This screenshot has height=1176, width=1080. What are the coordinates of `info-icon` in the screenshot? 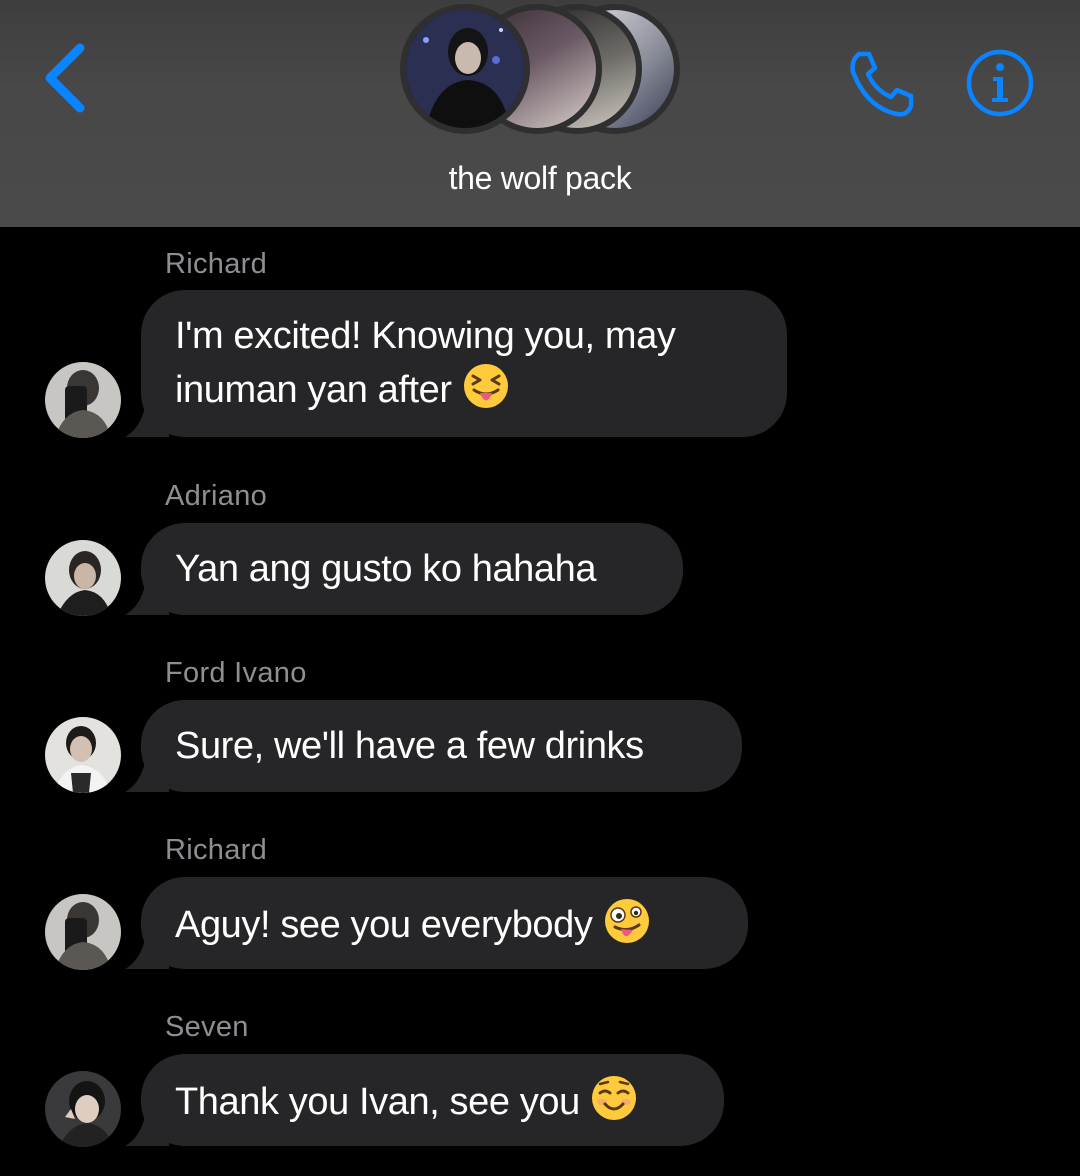 It's located at (1000, 83).